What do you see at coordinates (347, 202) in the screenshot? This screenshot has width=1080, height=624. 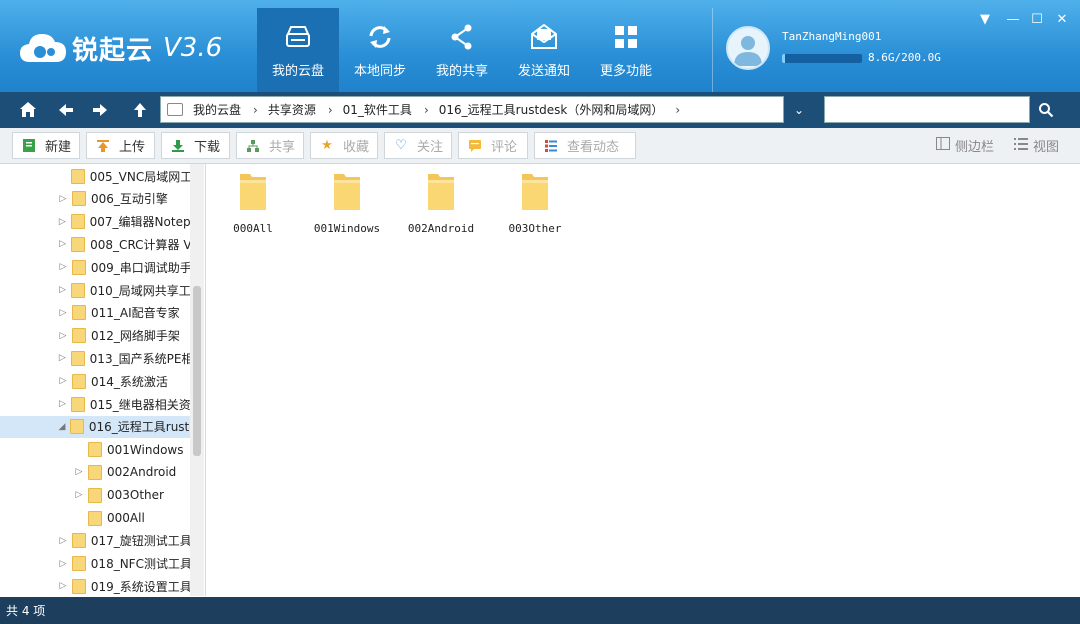 I see `file-item: 001Windows` at bounding box center [347, 202].